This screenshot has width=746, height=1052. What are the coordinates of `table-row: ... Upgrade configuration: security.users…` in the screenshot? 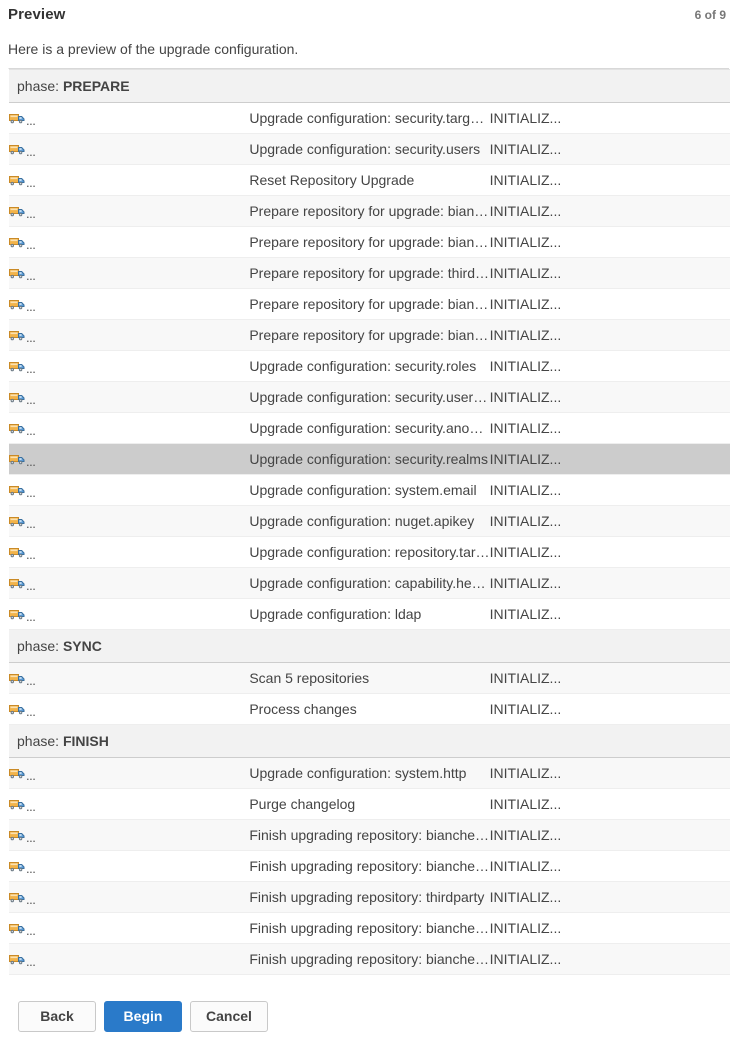 It's located at (369, 149).